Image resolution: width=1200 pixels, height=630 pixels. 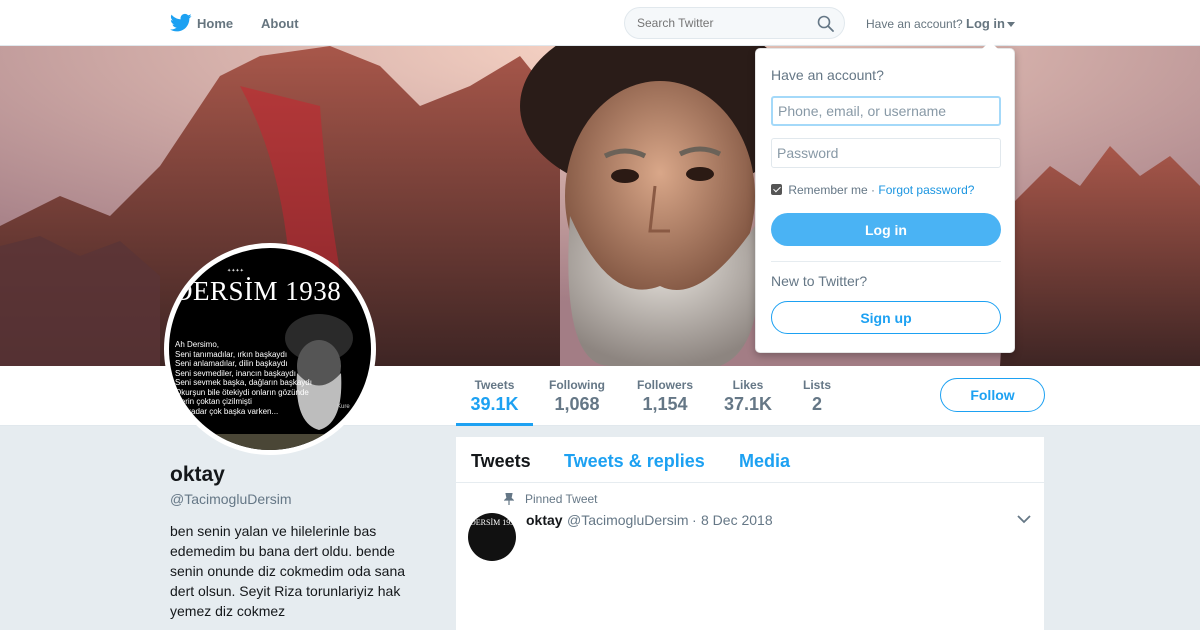 I want to click on tweet-author-name: oktay, so click(x=544, y=520).